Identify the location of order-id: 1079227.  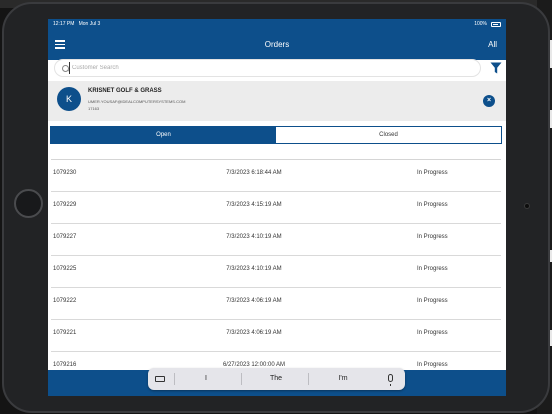
(65, 237).